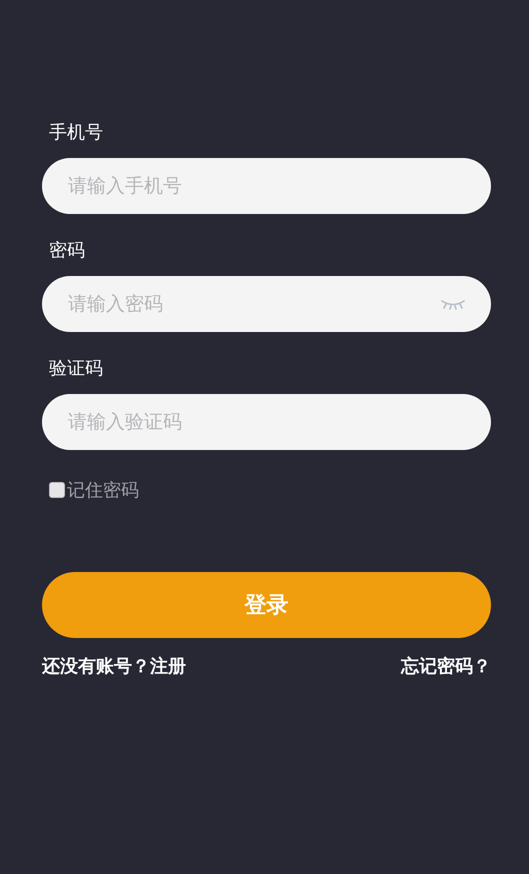  Describe the element at coordinates (114, 666) in the screenshot. I see `register-link: 还没有账号？注册` at that location.